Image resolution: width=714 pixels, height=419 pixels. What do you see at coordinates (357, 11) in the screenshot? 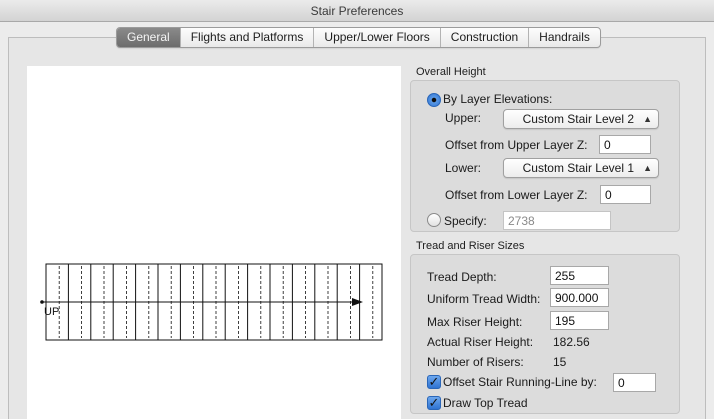
I see `window-title: Stair Preferences` at bounding box center [357, 11].